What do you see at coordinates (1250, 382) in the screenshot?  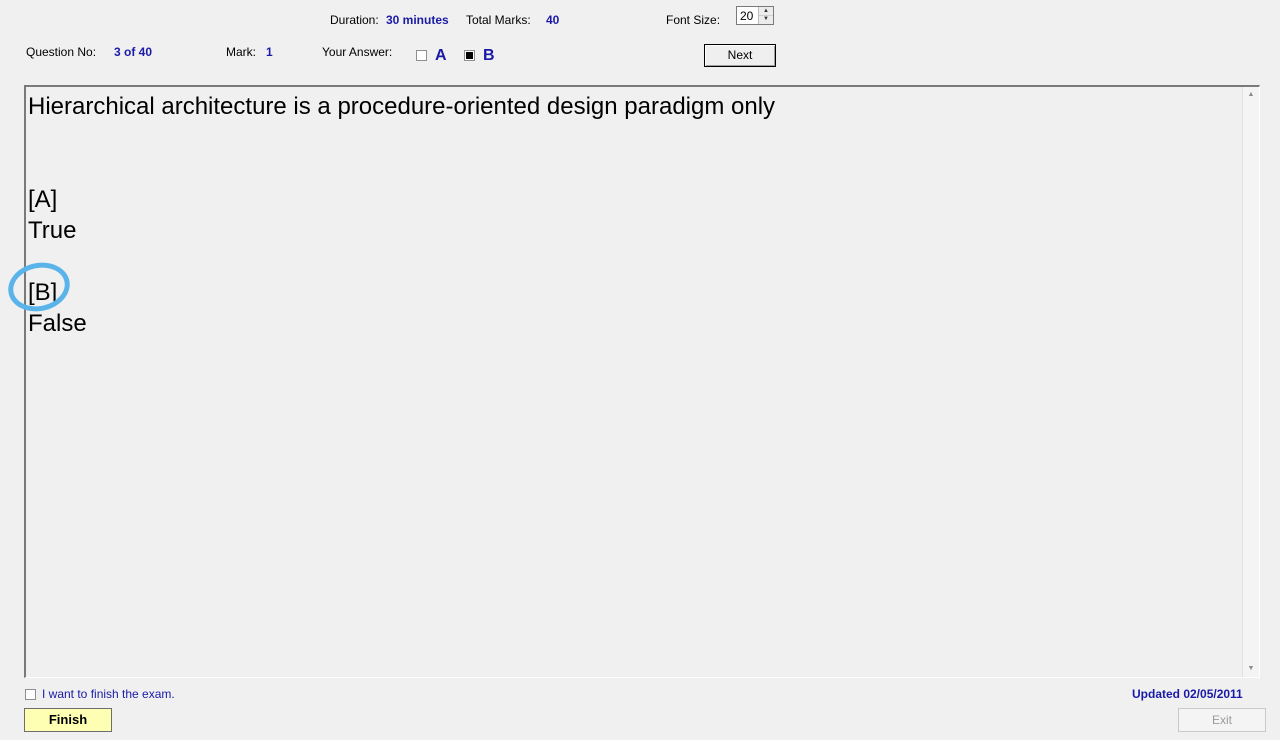 I see `vertical-scrollbar: ▲ ▼` at bounding box center [1250, 382].